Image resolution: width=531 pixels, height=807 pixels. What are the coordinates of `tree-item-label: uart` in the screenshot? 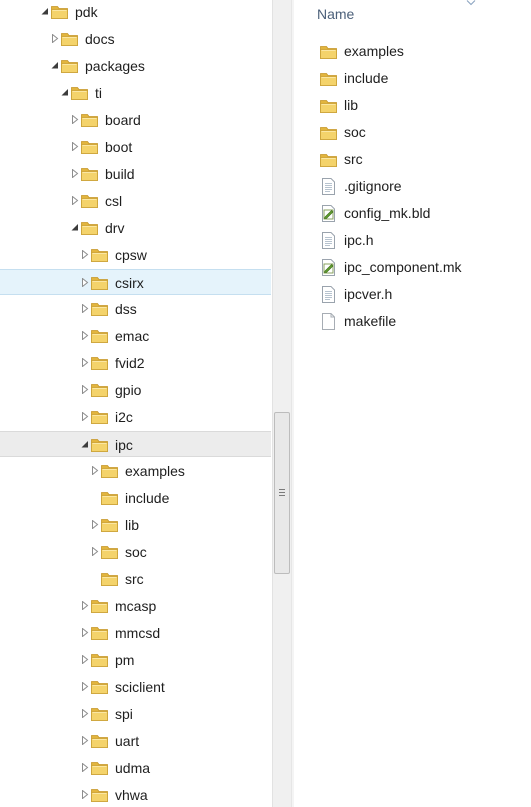 It's located at (127, 741).